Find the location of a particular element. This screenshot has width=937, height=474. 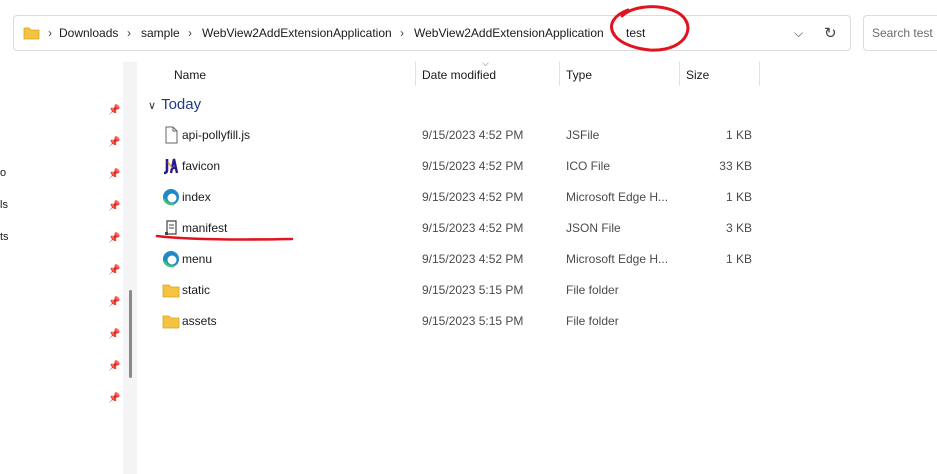

group-header-today: ∨ Today is located at coordinates (174, 104).